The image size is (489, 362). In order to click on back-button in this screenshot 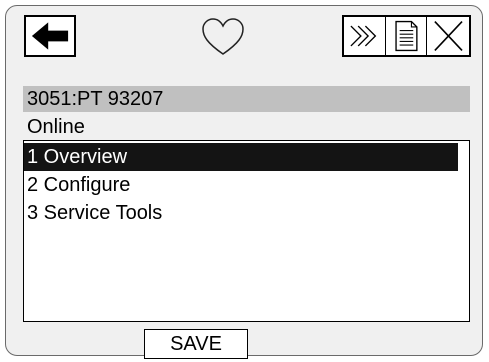, I will do `click(50, 36)`.